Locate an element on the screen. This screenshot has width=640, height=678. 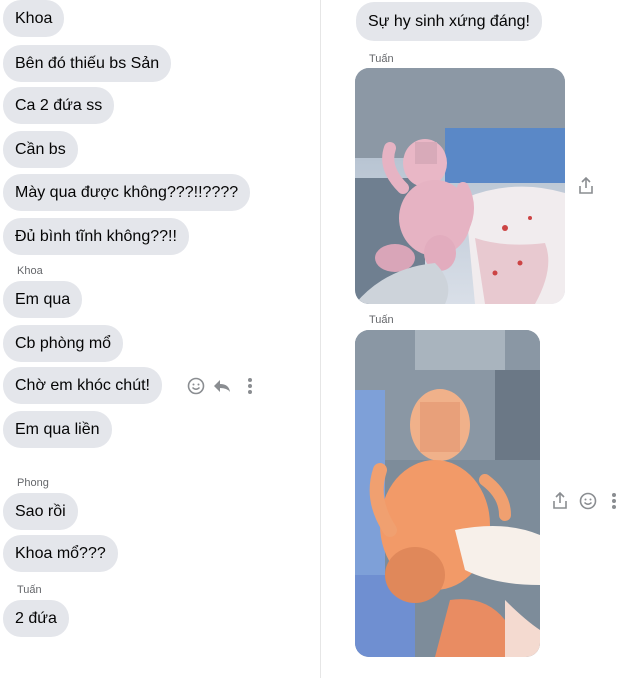
sender-name: Phong is located at coordinates (33, 483).